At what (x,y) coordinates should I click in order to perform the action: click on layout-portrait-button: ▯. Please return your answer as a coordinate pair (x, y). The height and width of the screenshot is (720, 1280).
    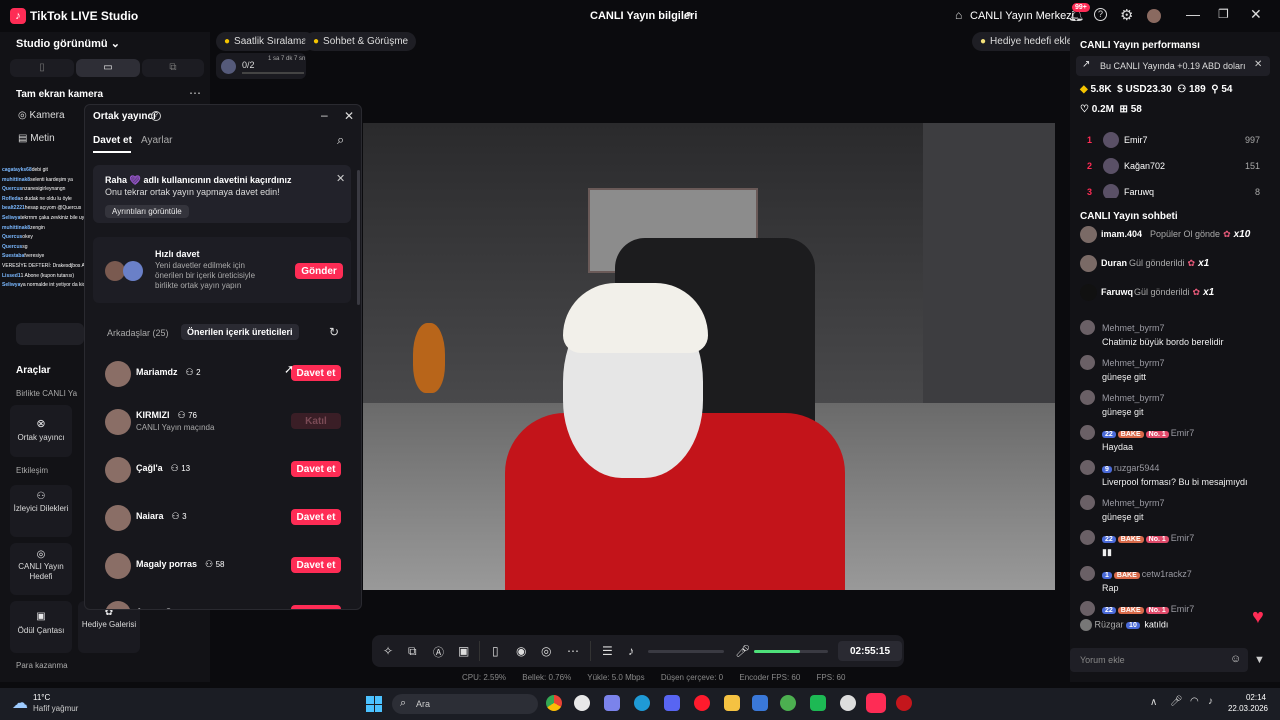
    Looking at the image, I should click on (42, 68).